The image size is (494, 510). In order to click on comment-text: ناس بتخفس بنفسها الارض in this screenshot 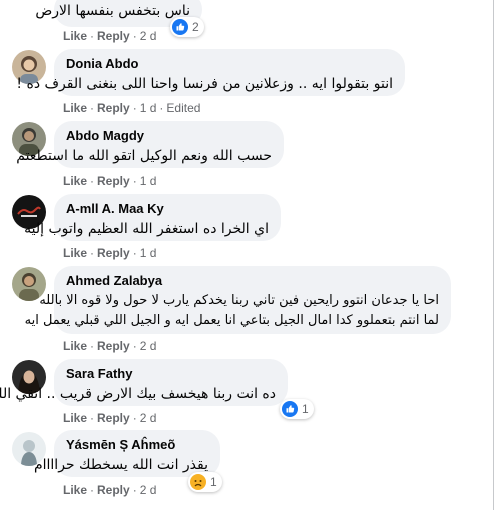, I will do `click(112, 11)`.